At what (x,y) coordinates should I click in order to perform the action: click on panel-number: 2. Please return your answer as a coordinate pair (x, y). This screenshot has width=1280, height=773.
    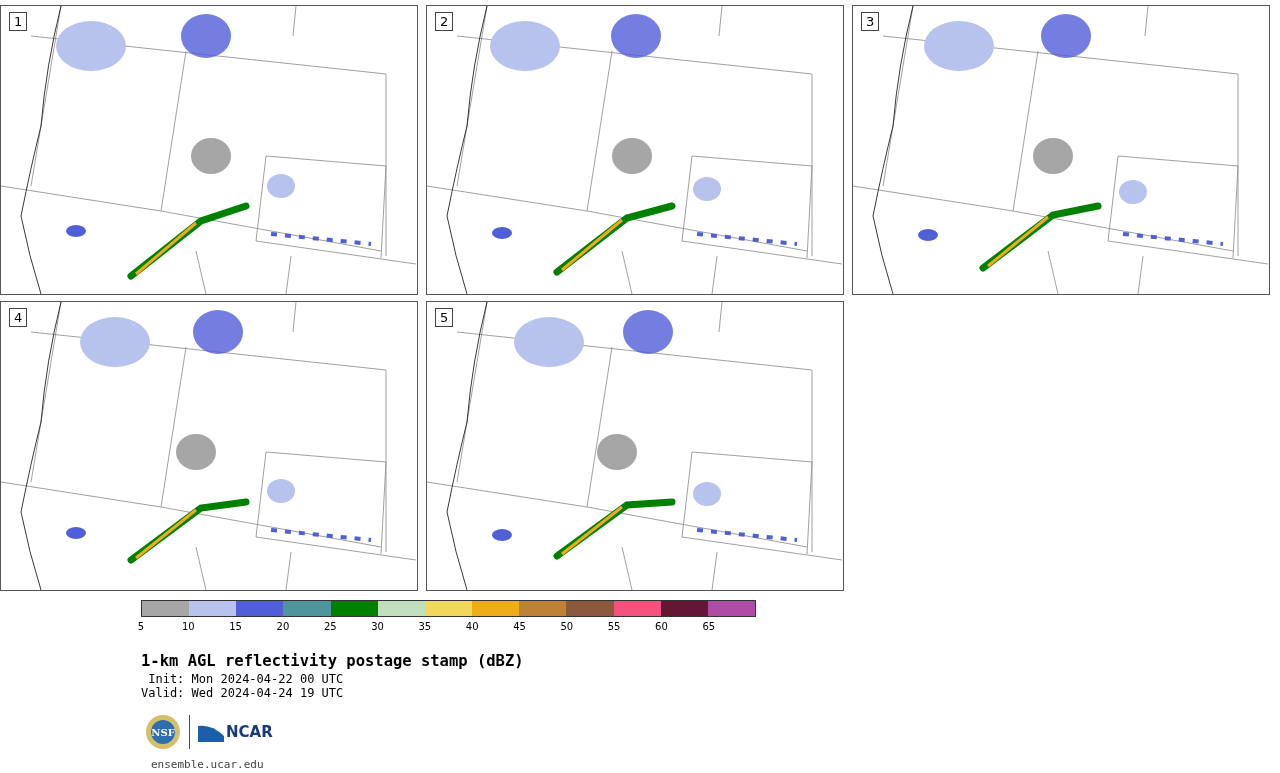
    Looking at the image, I should click on (444, 21).